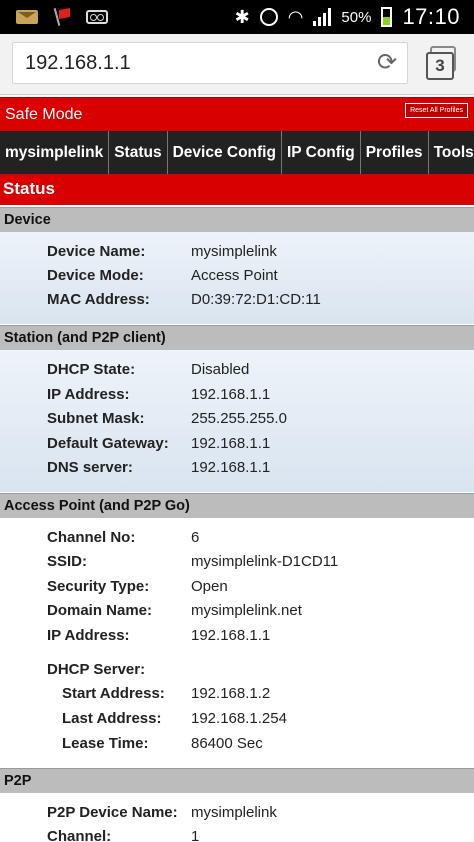  What do you see at coordinates (29, 188) in the screenshot?
I see `page-title: Status` at bounding box center [29, 188].